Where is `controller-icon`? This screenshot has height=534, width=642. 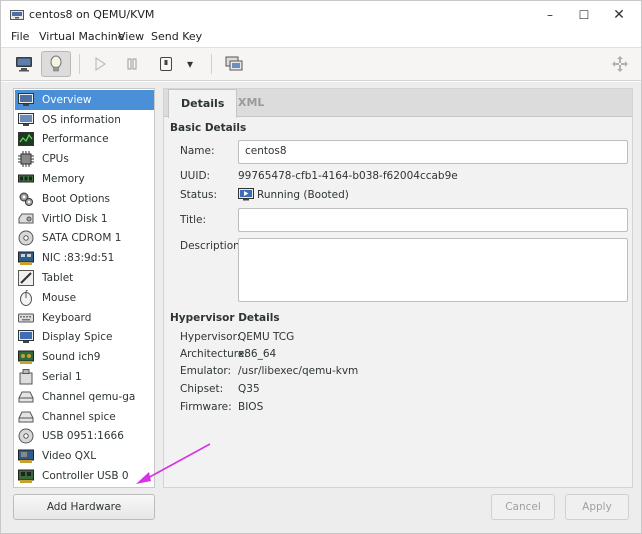 controller-icon is located at coordinates (26, 476).